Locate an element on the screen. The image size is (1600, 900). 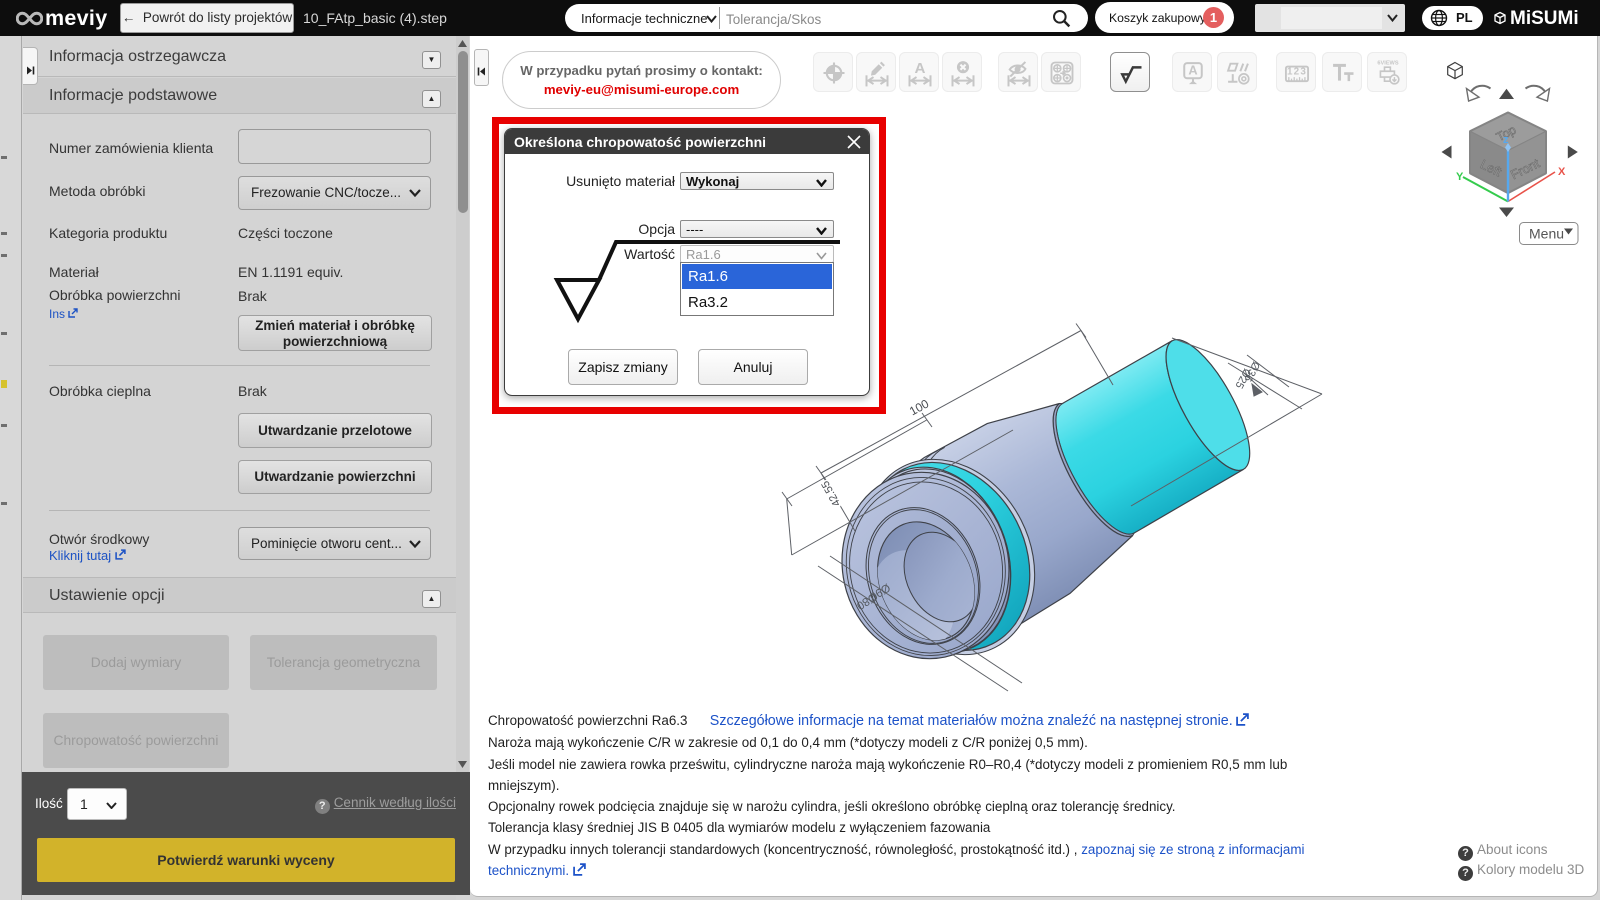
svg-text: Y is located at coordinates (1460, 177).